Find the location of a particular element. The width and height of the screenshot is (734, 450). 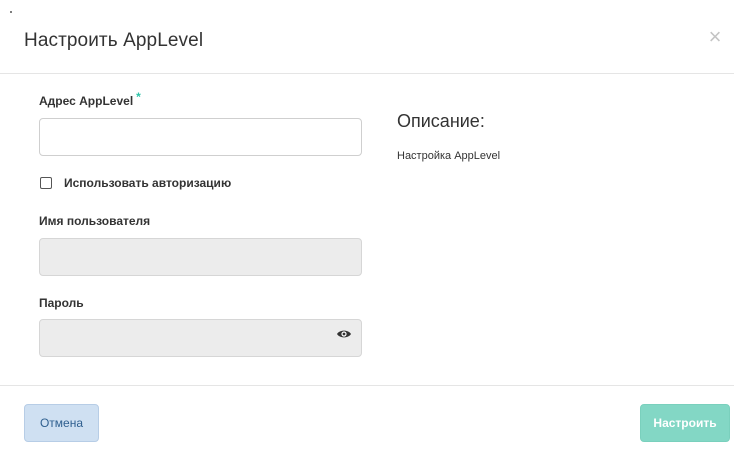

cancel-button: Отмена is located at coordinates (61, 423).